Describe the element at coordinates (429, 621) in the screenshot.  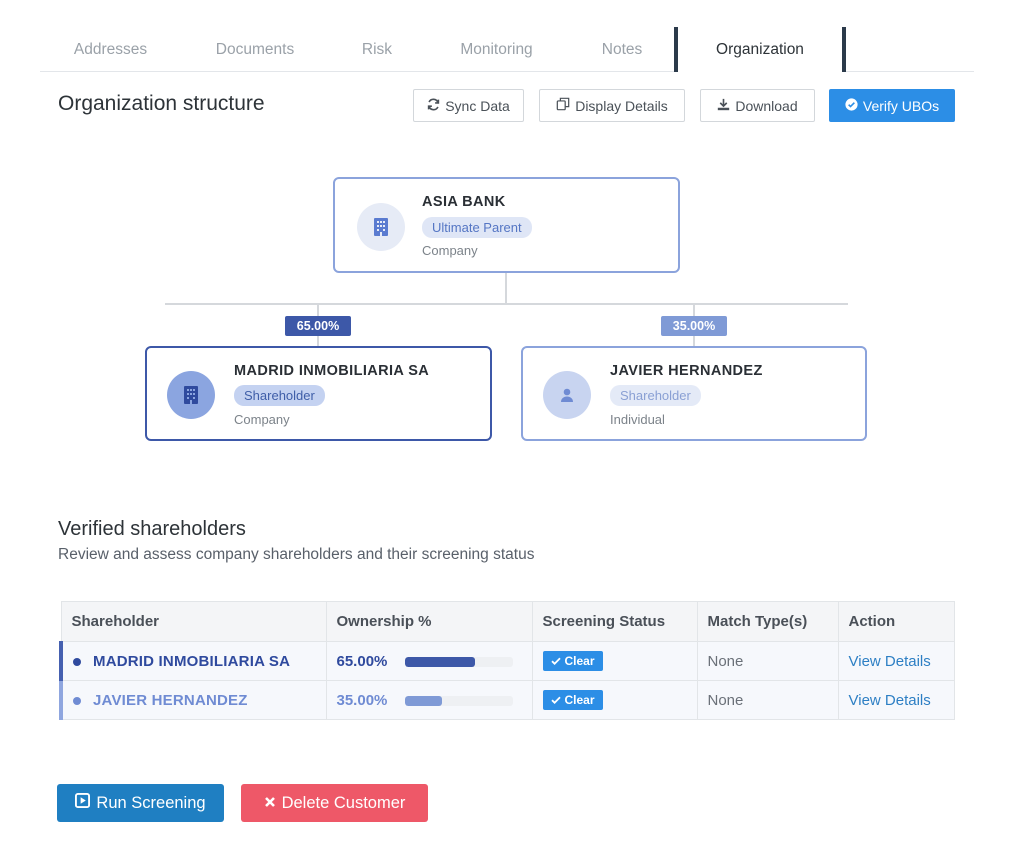
I see `column-header: Ownership %` at that location.